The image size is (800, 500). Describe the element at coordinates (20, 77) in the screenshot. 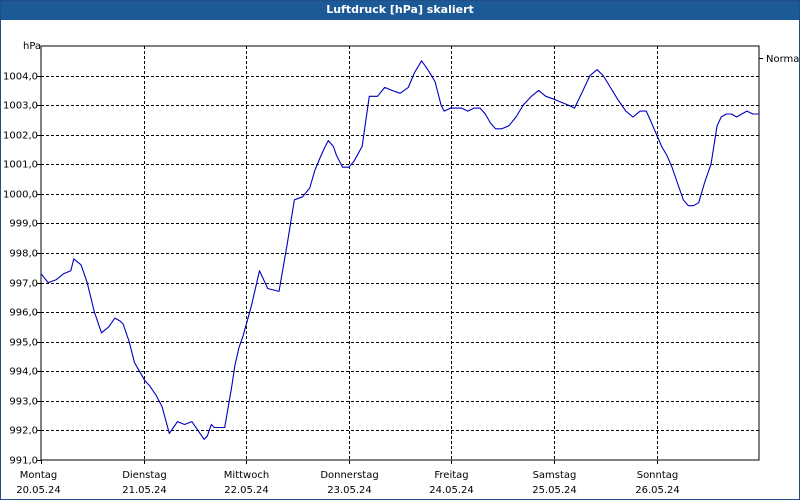

I see `y-tick-label: 1004,0` at that location.